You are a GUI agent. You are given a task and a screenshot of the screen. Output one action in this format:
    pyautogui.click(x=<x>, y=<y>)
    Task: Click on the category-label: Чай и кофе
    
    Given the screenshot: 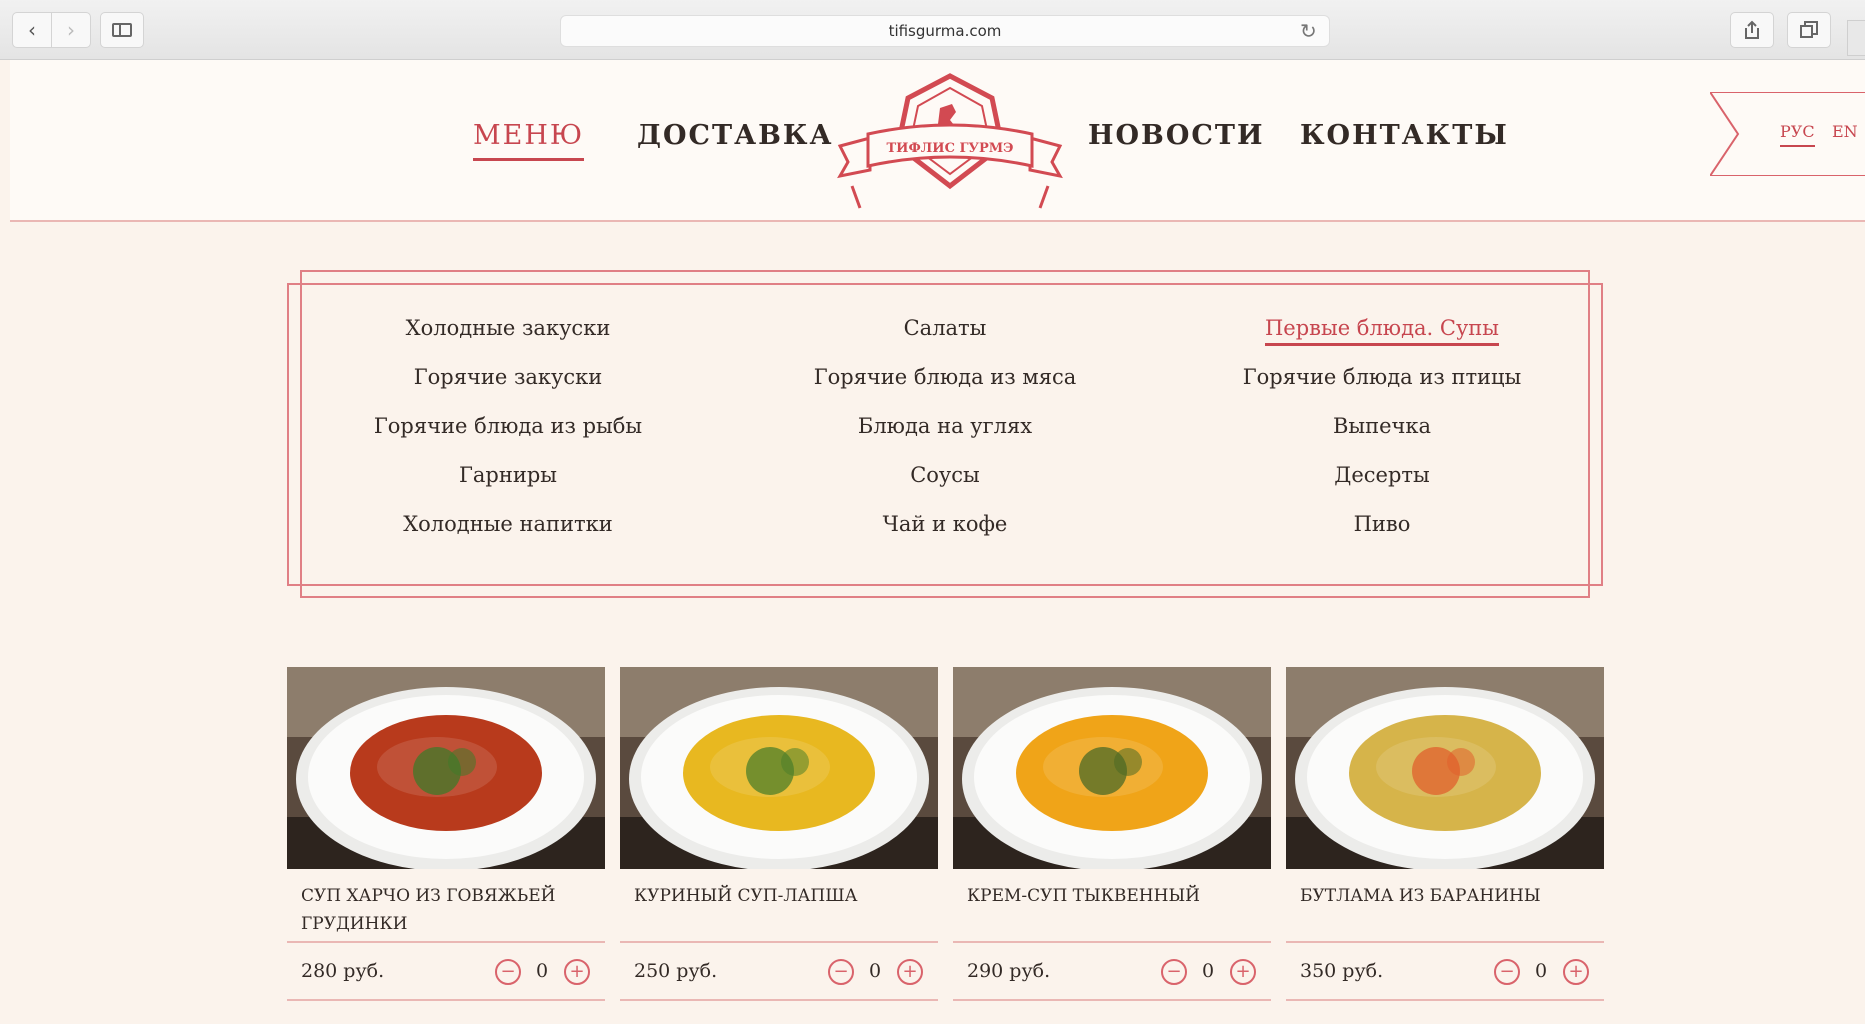 What is the action you would take?
    pyautogui.click(x=945, y=524)
    